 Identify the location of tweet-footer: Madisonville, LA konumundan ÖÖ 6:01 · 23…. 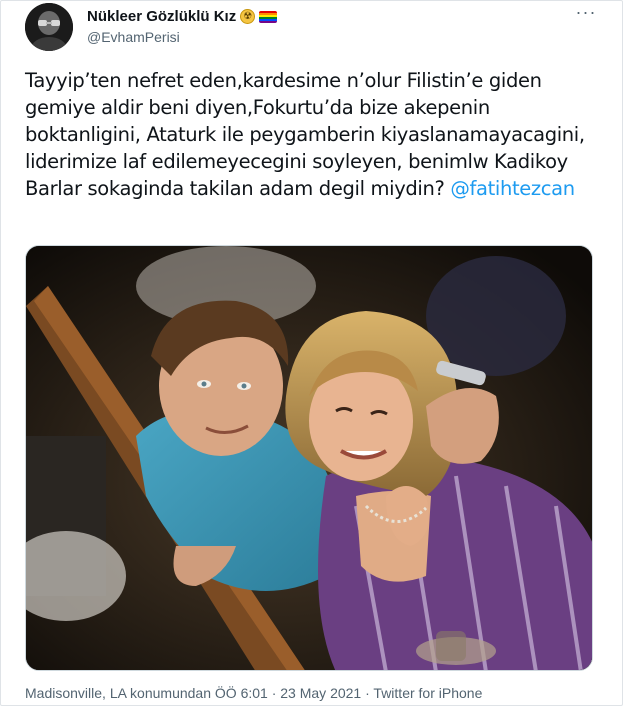
(253, 693).